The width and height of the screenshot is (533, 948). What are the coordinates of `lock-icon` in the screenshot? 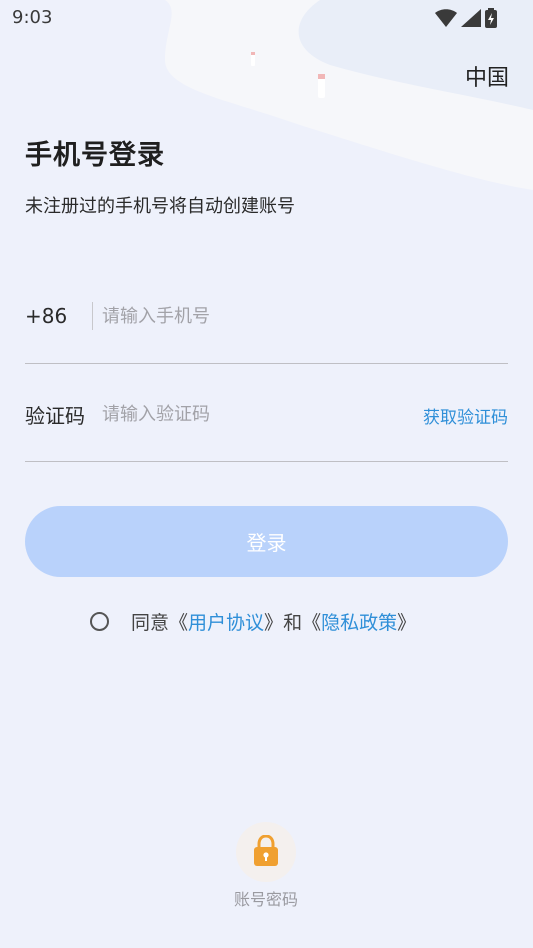 It's located at (266, 850).